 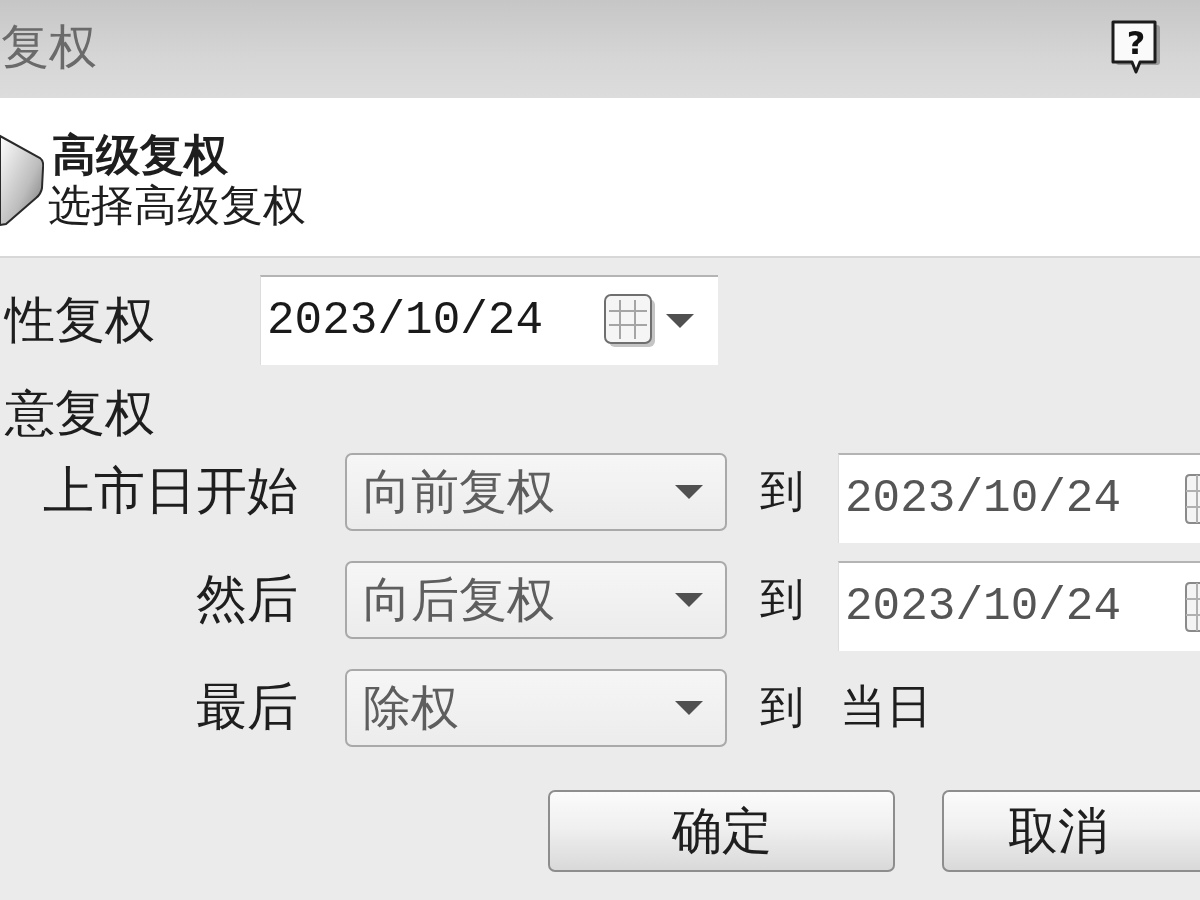 I want to click on window-title: 复权, so click(x=49, y=46).